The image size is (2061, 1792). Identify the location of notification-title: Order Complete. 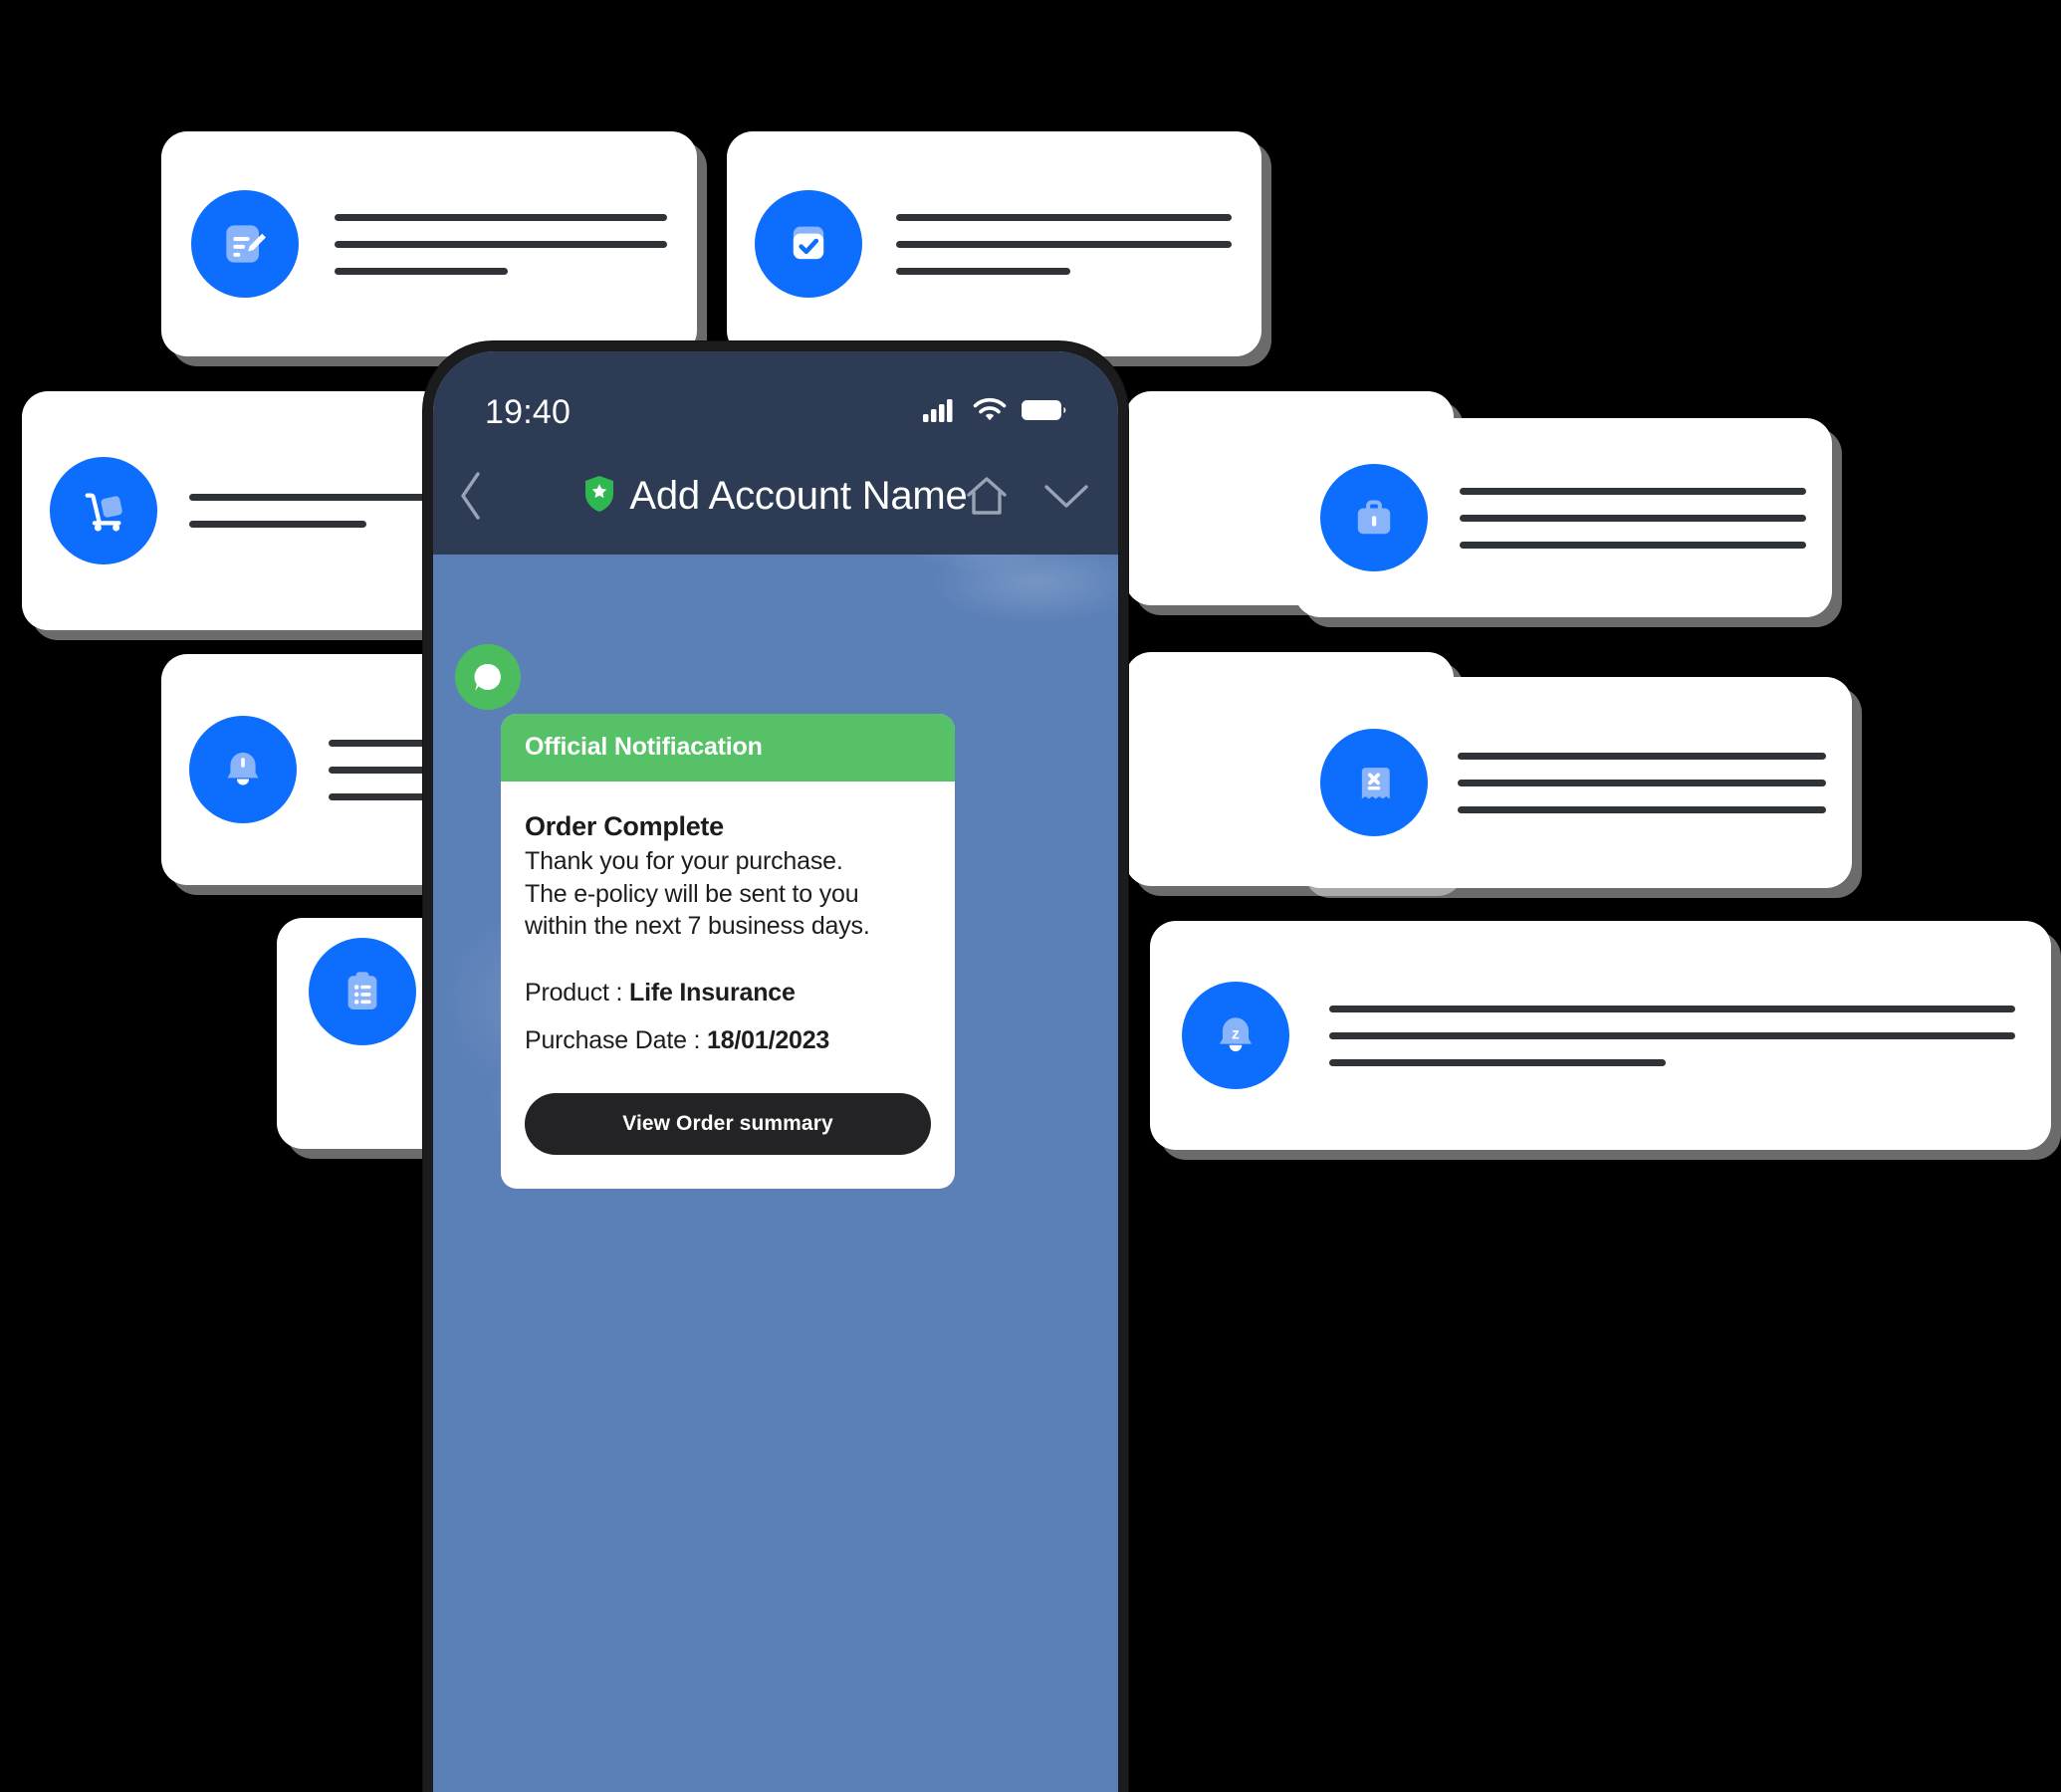
(624, 826).